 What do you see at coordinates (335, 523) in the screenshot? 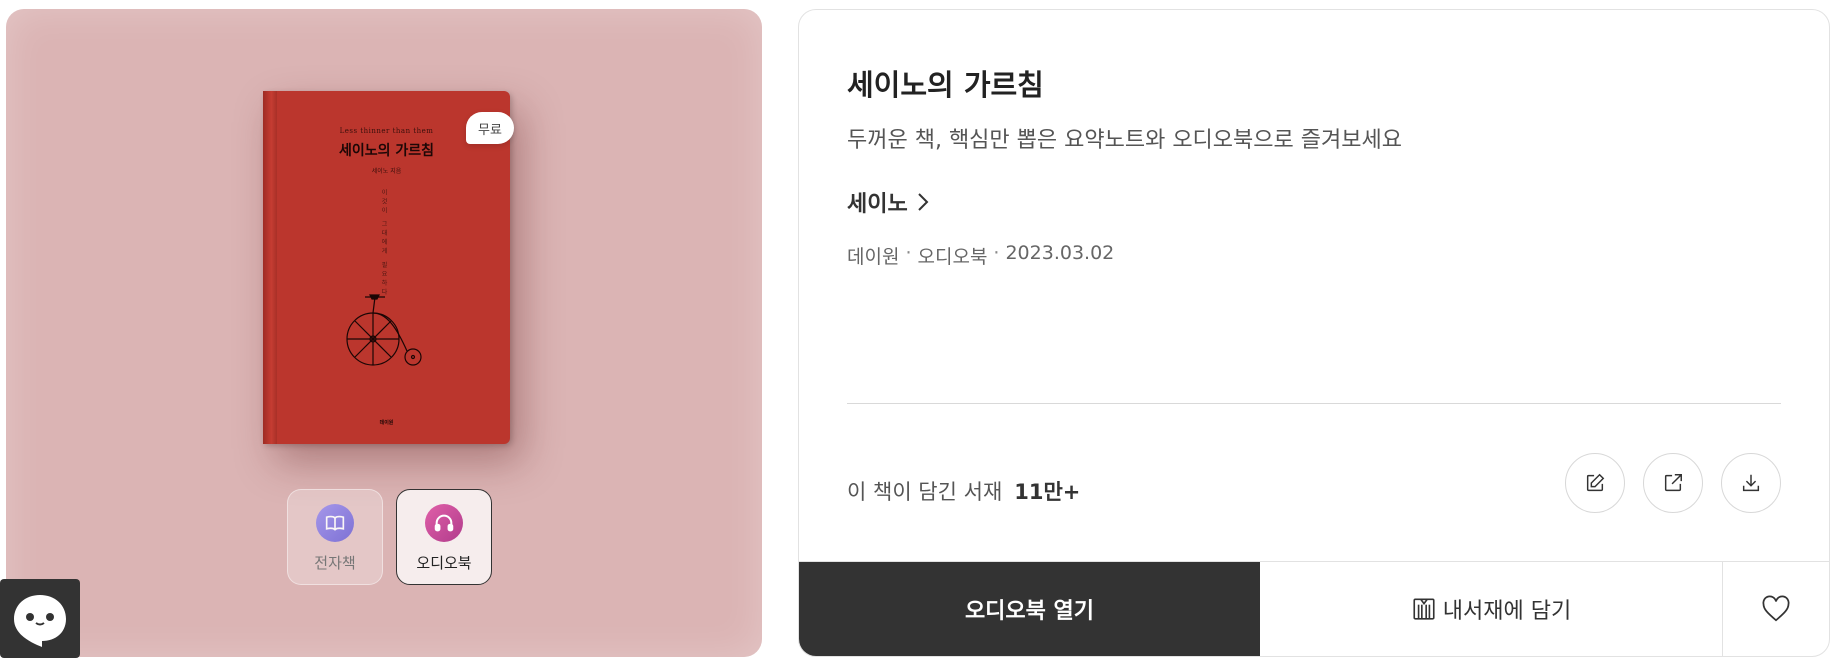
I see `book-open-icon` at bounding box center [335, 523].